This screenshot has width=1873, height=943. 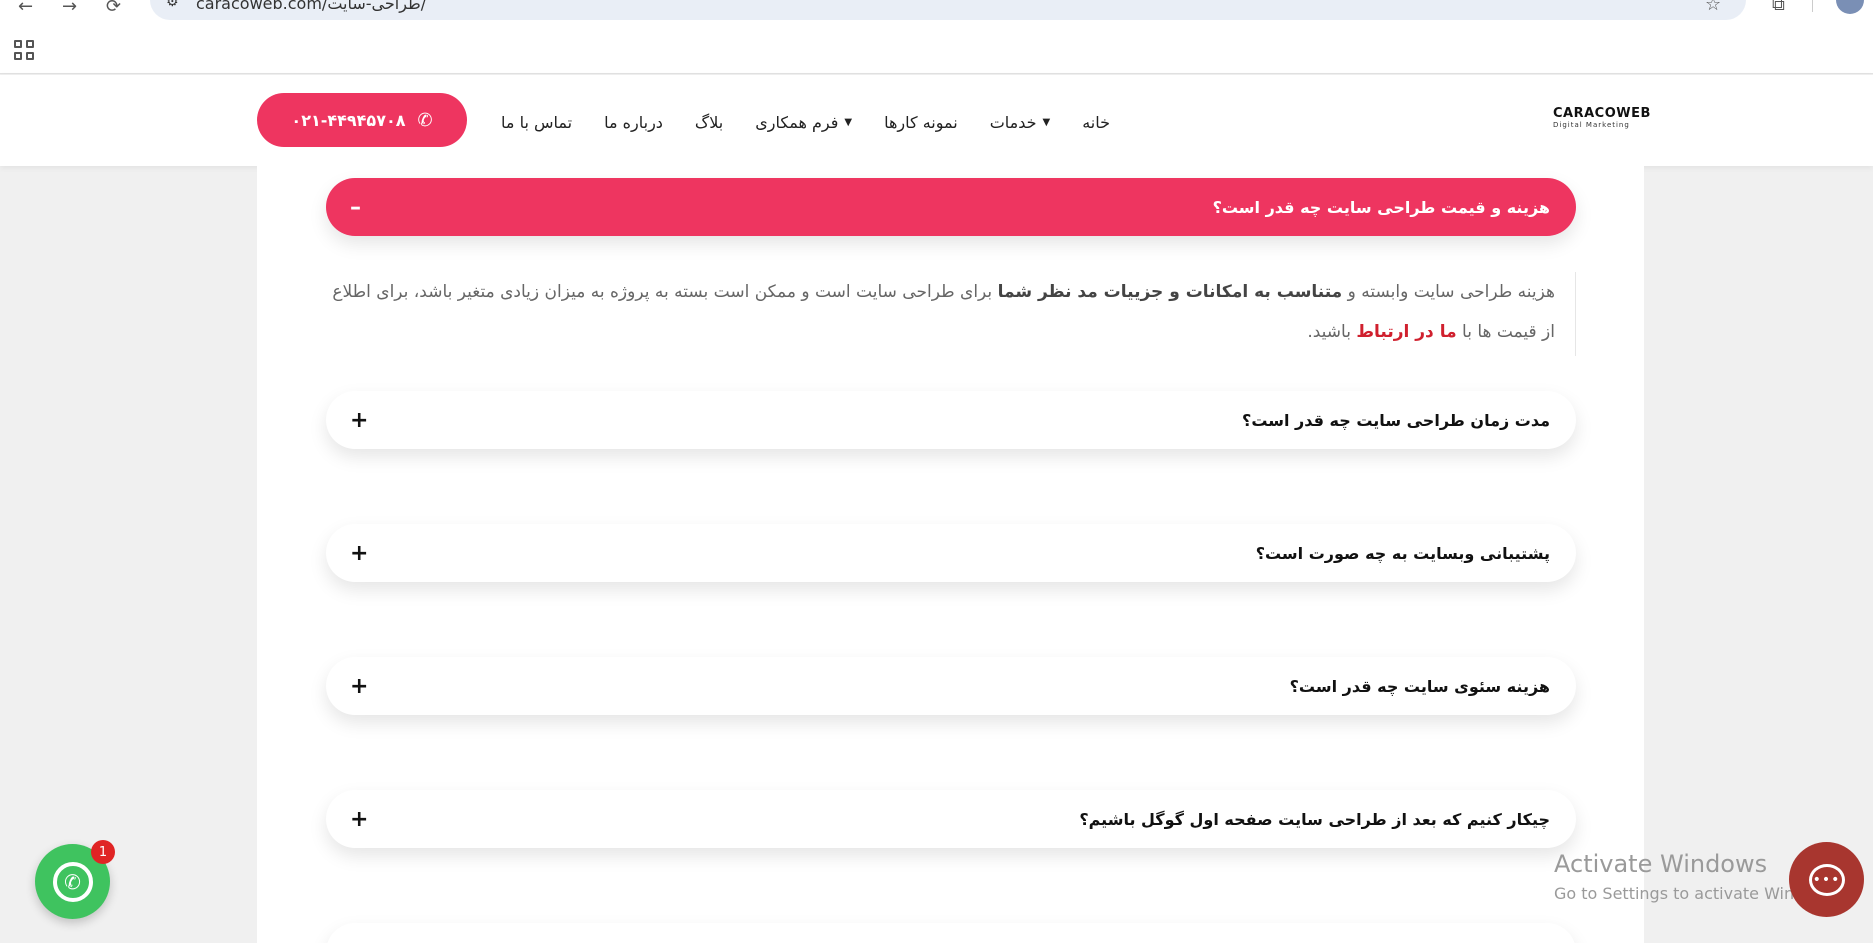 I want to click on browser-toolbar: ← → ⟳ ⚙ caracoweb.com/طراحی-سایت/ ☆ ⧉, so click(x=936, y=10).